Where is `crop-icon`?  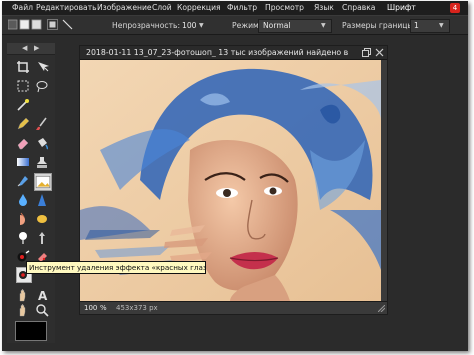 crop-icon is located at coordinates (23, 67).